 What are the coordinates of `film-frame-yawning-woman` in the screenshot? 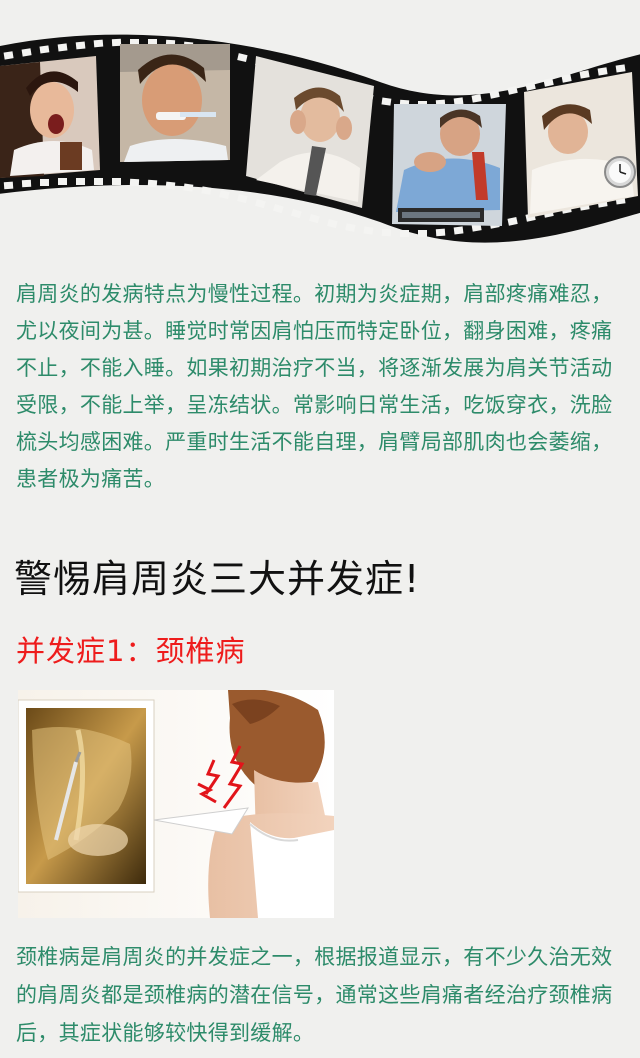 It's located at (50, 117).